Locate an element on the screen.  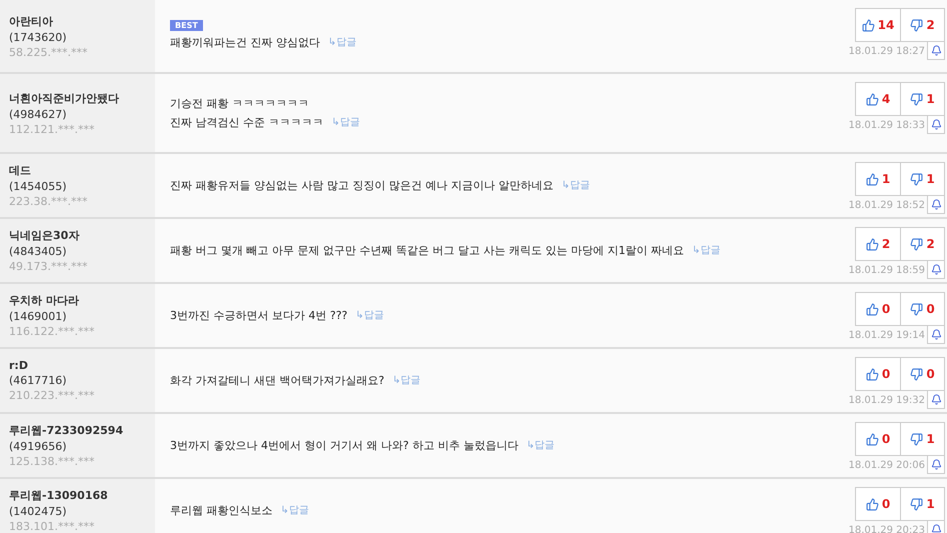
ip-address: 223.38.***.*** is located at coordinates (48, 201).